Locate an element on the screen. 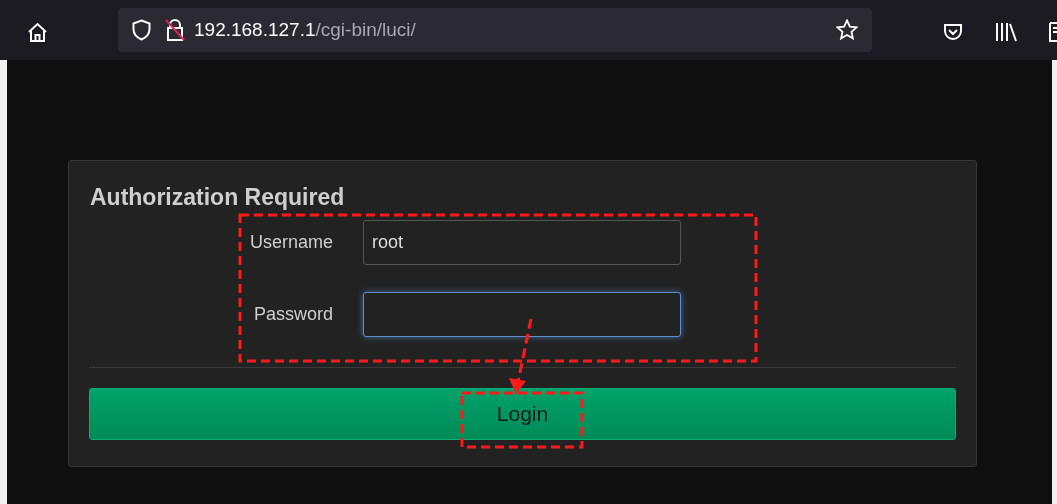 The height and width of the screenshot is (504, 1057). input-field is located at coordinates (522, 314).